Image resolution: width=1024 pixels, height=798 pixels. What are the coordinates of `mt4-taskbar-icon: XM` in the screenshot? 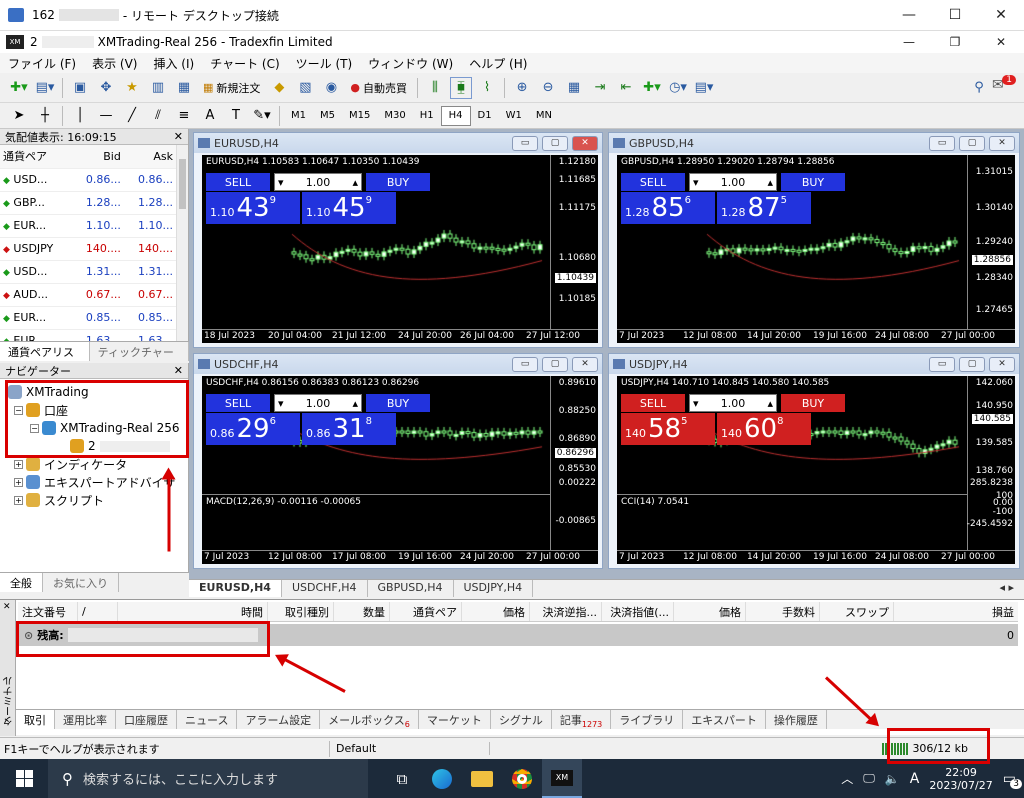 It's located at (562, 778).